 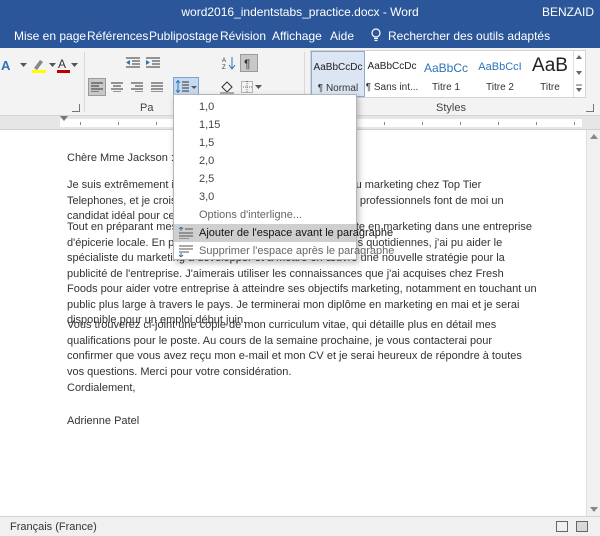 I want to click on align-center-button, so click(x=117, y=87).